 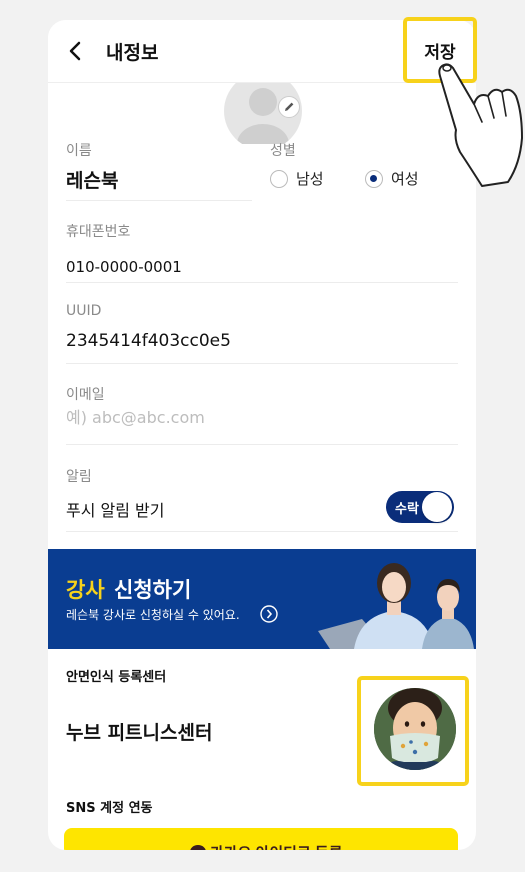 I want to click on email-field, so click(x=251, y=417).